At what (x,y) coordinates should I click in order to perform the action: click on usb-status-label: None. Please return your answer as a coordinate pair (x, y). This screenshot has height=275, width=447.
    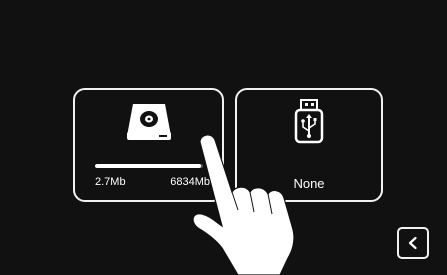
    Looking at the image, I should click on (309, 183).